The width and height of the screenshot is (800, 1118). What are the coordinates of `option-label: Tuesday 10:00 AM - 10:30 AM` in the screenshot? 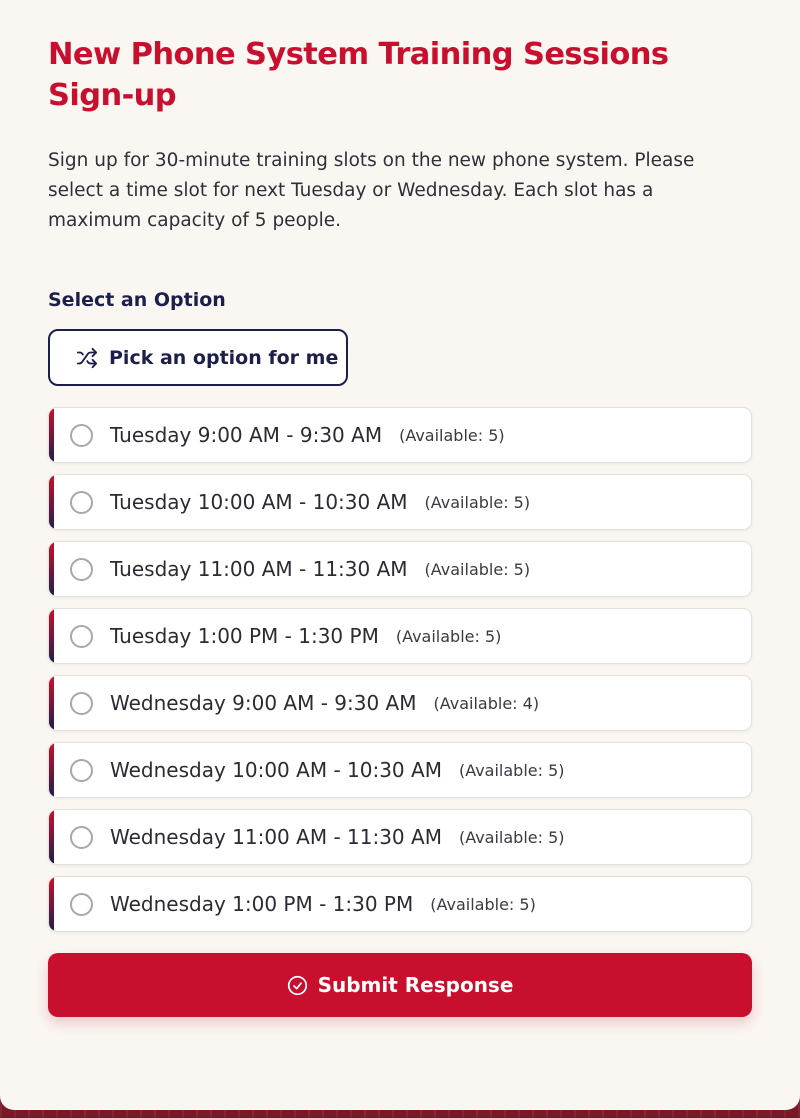 It's located at (259, 502).